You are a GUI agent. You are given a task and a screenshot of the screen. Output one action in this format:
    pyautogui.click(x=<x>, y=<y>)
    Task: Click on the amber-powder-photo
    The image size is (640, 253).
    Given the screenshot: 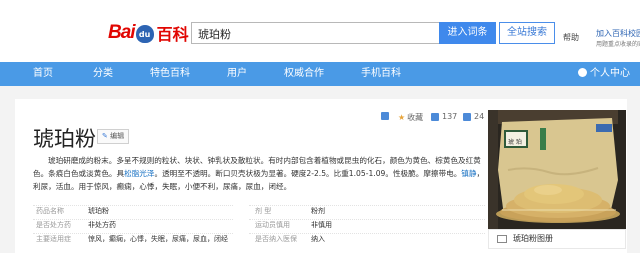 What is the action you would take?
    pyautogui.click(x=557, y=169)
    